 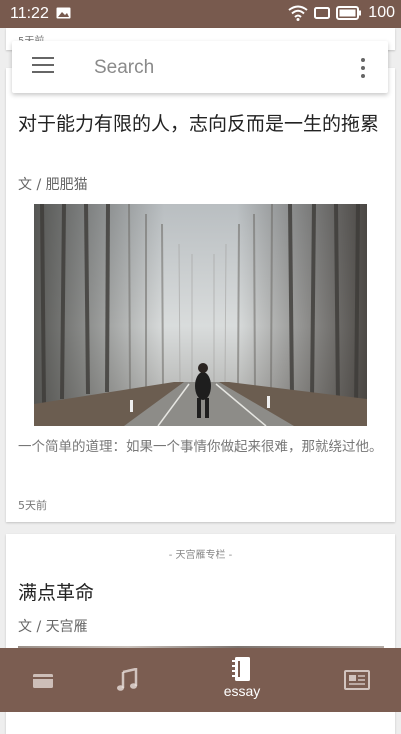 What do you see at coordinates (242, 691) in the screenshot?
I see `nav-label-essay: essay` at bounding box center [242, 691].